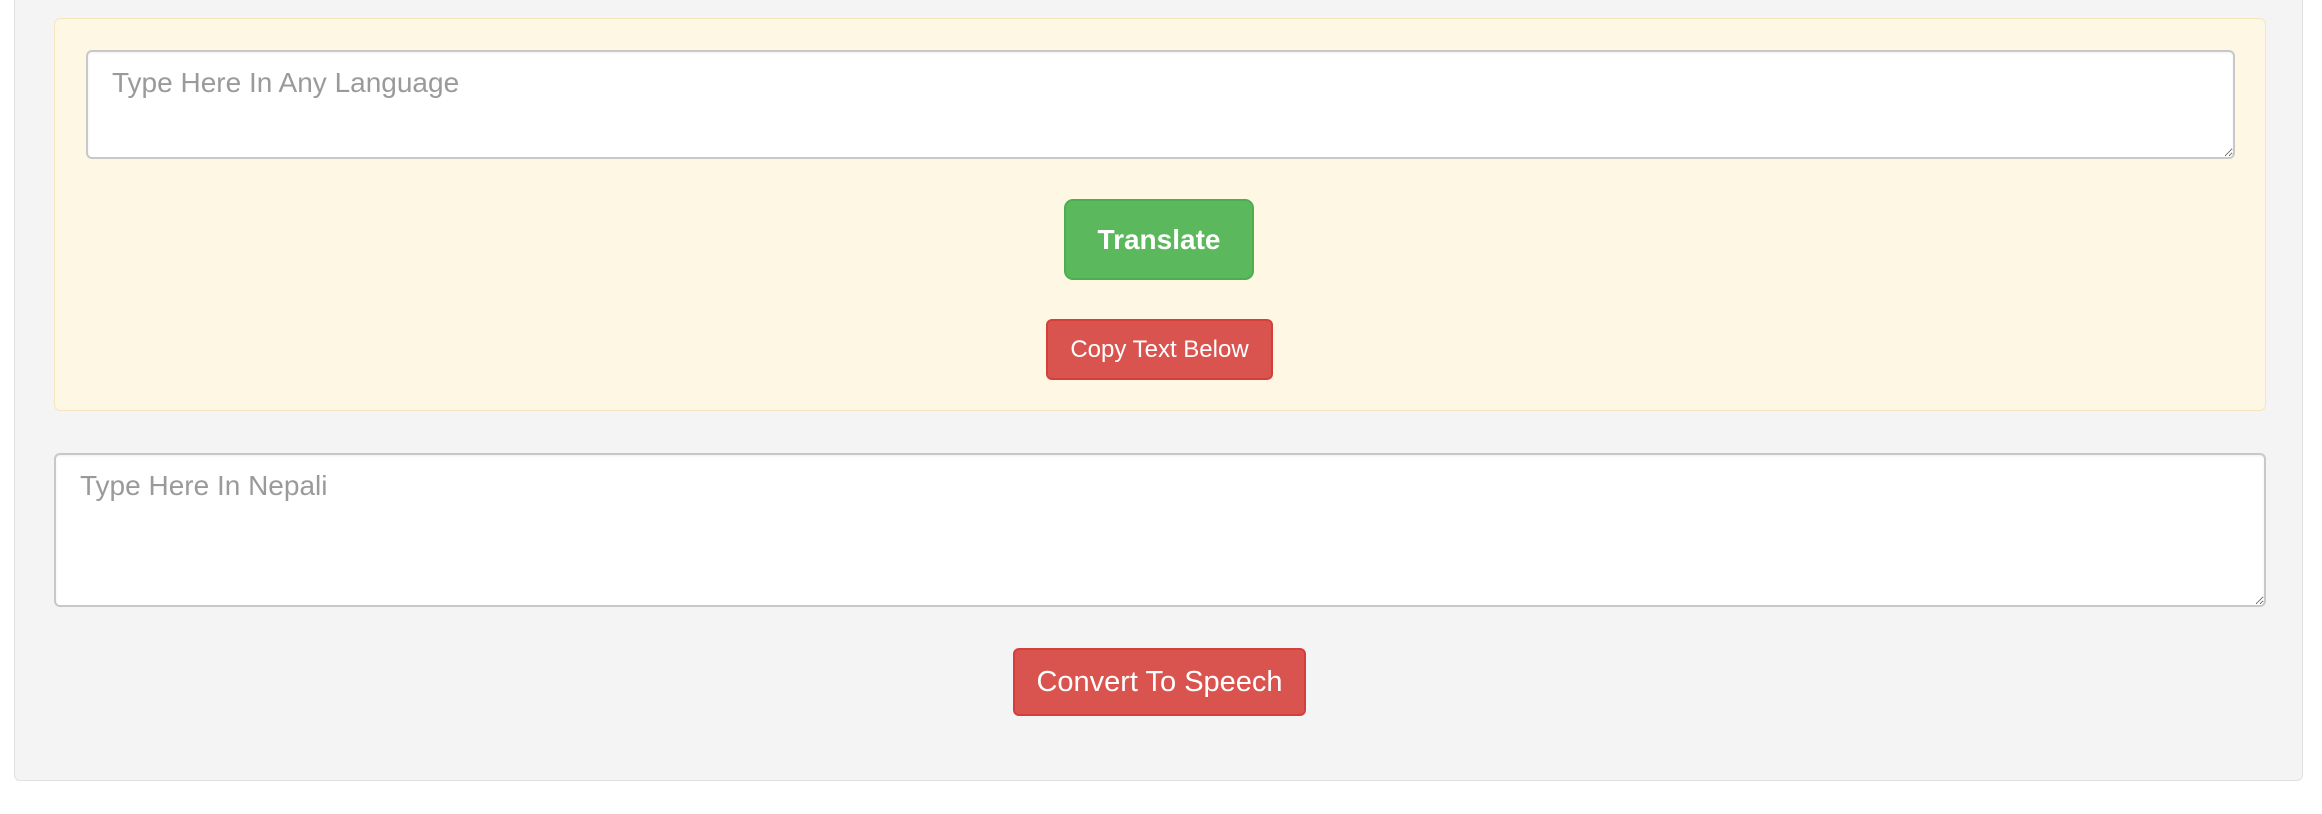 This screenshot has width=2322, height=814. What do you see at coordinates (1159, 349) in the screenshot?
I see `copy-text-button: Copy Text Below` at bounding box center [1159, 349].